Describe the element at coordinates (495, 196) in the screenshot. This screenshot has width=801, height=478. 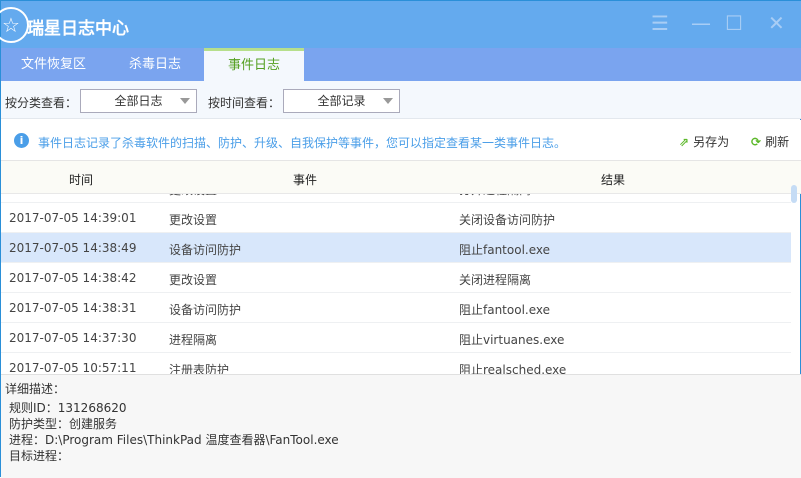
I see `cell-result: 打开进程隔离` at that location.